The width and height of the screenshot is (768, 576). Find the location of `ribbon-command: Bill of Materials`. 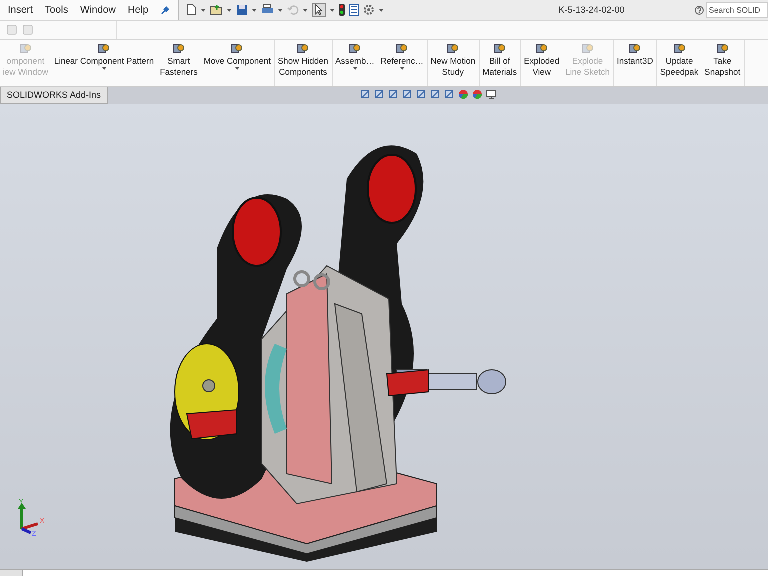

ribbon-command: Bill of Materials is located at coordinates (500, 63).